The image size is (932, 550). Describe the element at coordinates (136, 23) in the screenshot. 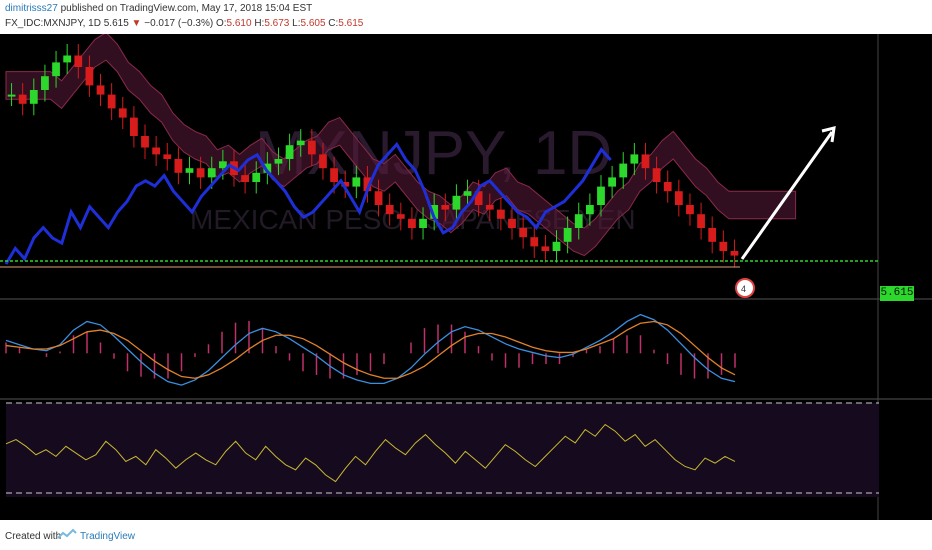

I see `down-arrow-icon: ▼` at that location.